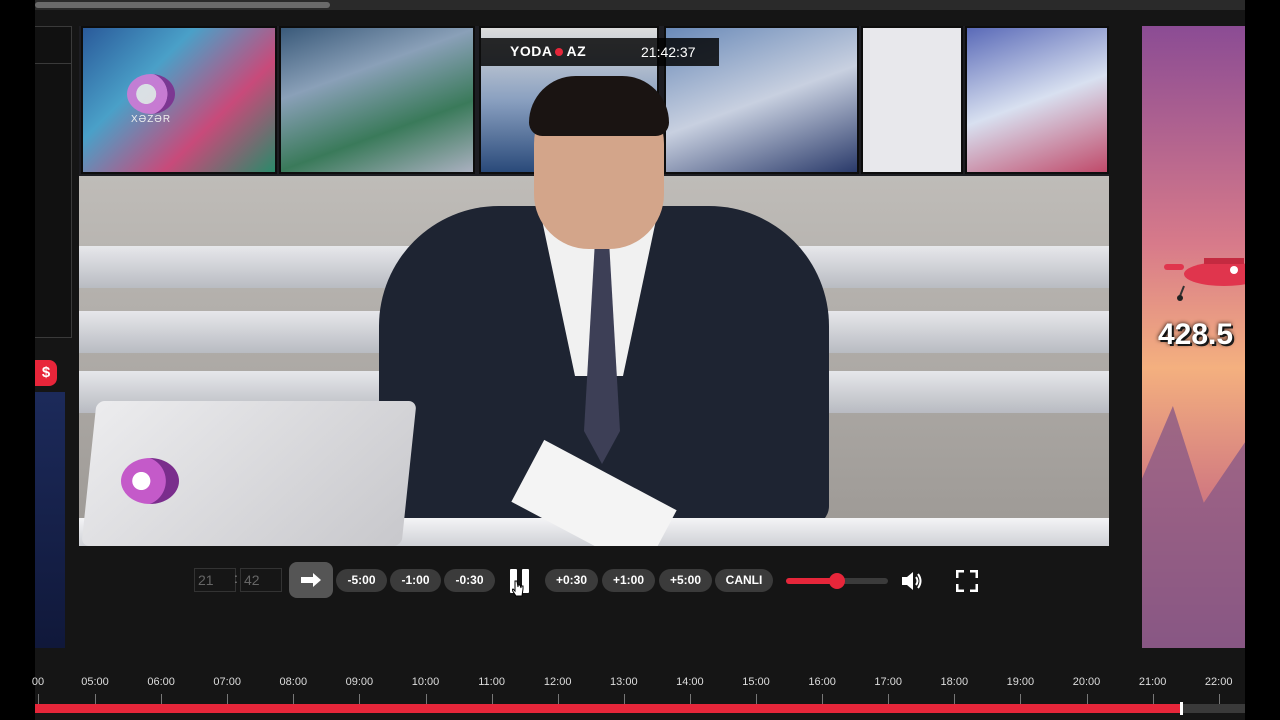 The width and height of the screenshot is (1280, 720). What do you see at coordinates (954, 682) in the screenshot?
I see `timeline-tick-label: 18:00` at bounding box center [954, 682].